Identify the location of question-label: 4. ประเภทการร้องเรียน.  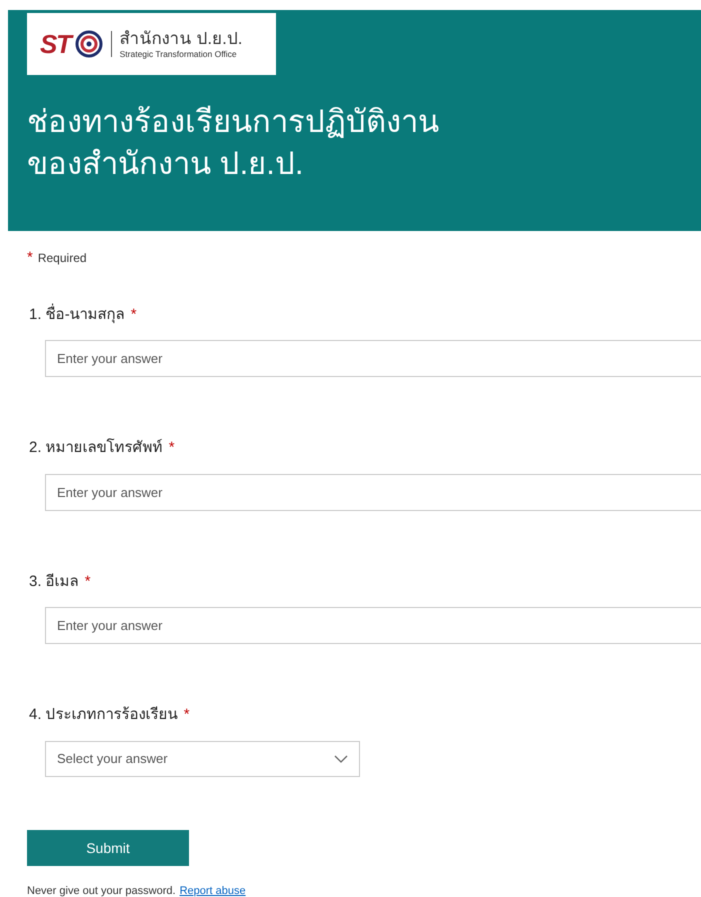
(103, 715).